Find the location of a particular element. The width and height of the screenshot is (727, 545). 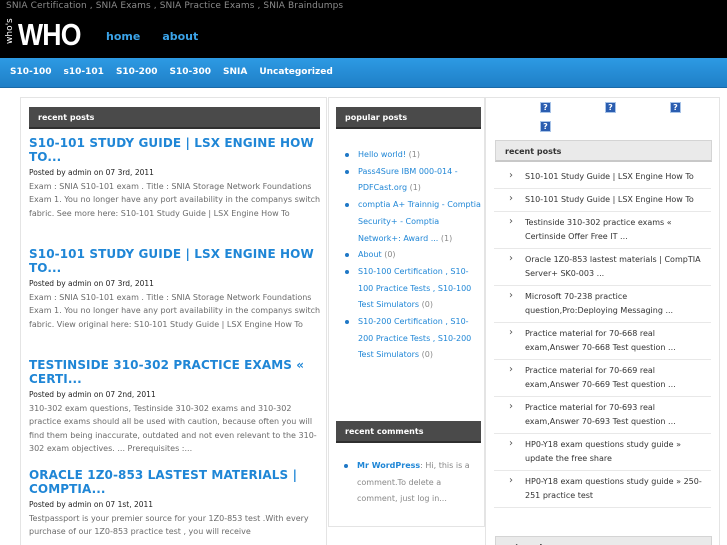

popular-post-link: About is located at coordinates (370, 254).